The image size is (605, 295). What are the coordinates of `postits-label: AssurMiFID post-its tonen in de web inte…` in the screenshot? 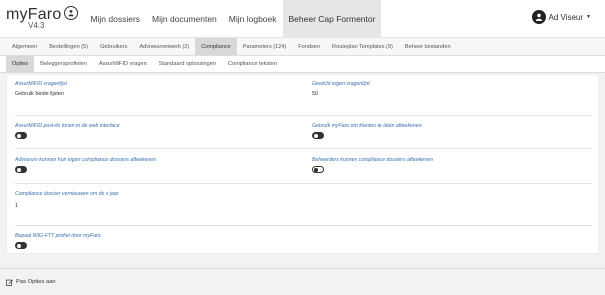 It's located at (67, 126).